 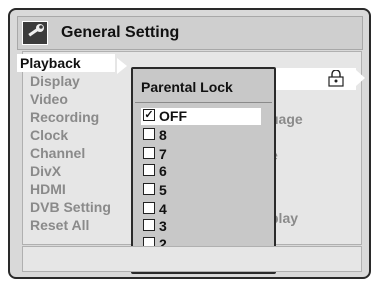 I want to click on option-label: 6, so click(x=163, y=171).